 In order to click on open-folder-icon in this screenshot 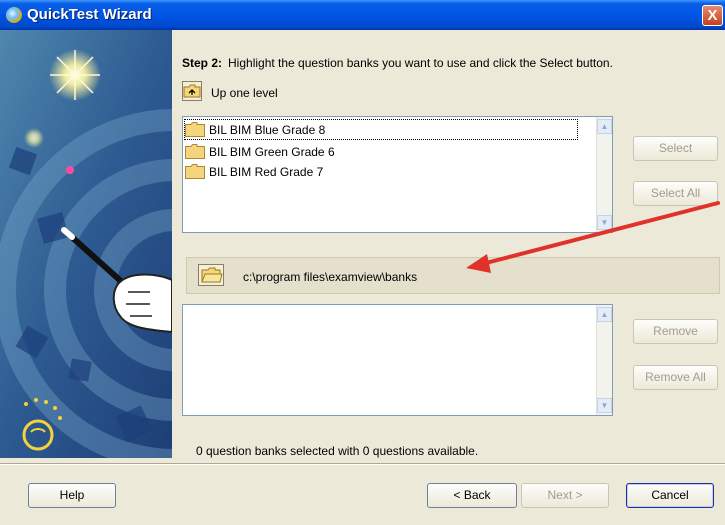, I will do `click(212, 275)`.